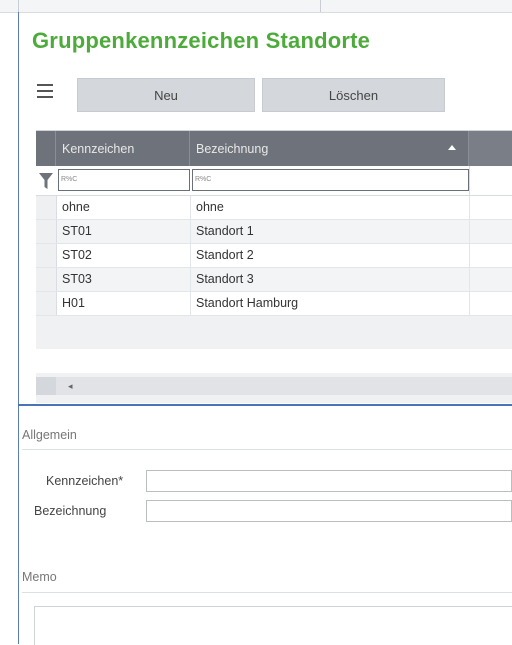 The image size is (512, 645). What do you see at coordinates (70, 511) in the screenshot?
I see `bezeichnung-label: Bezeichnung` at bounding box center [70, 511].